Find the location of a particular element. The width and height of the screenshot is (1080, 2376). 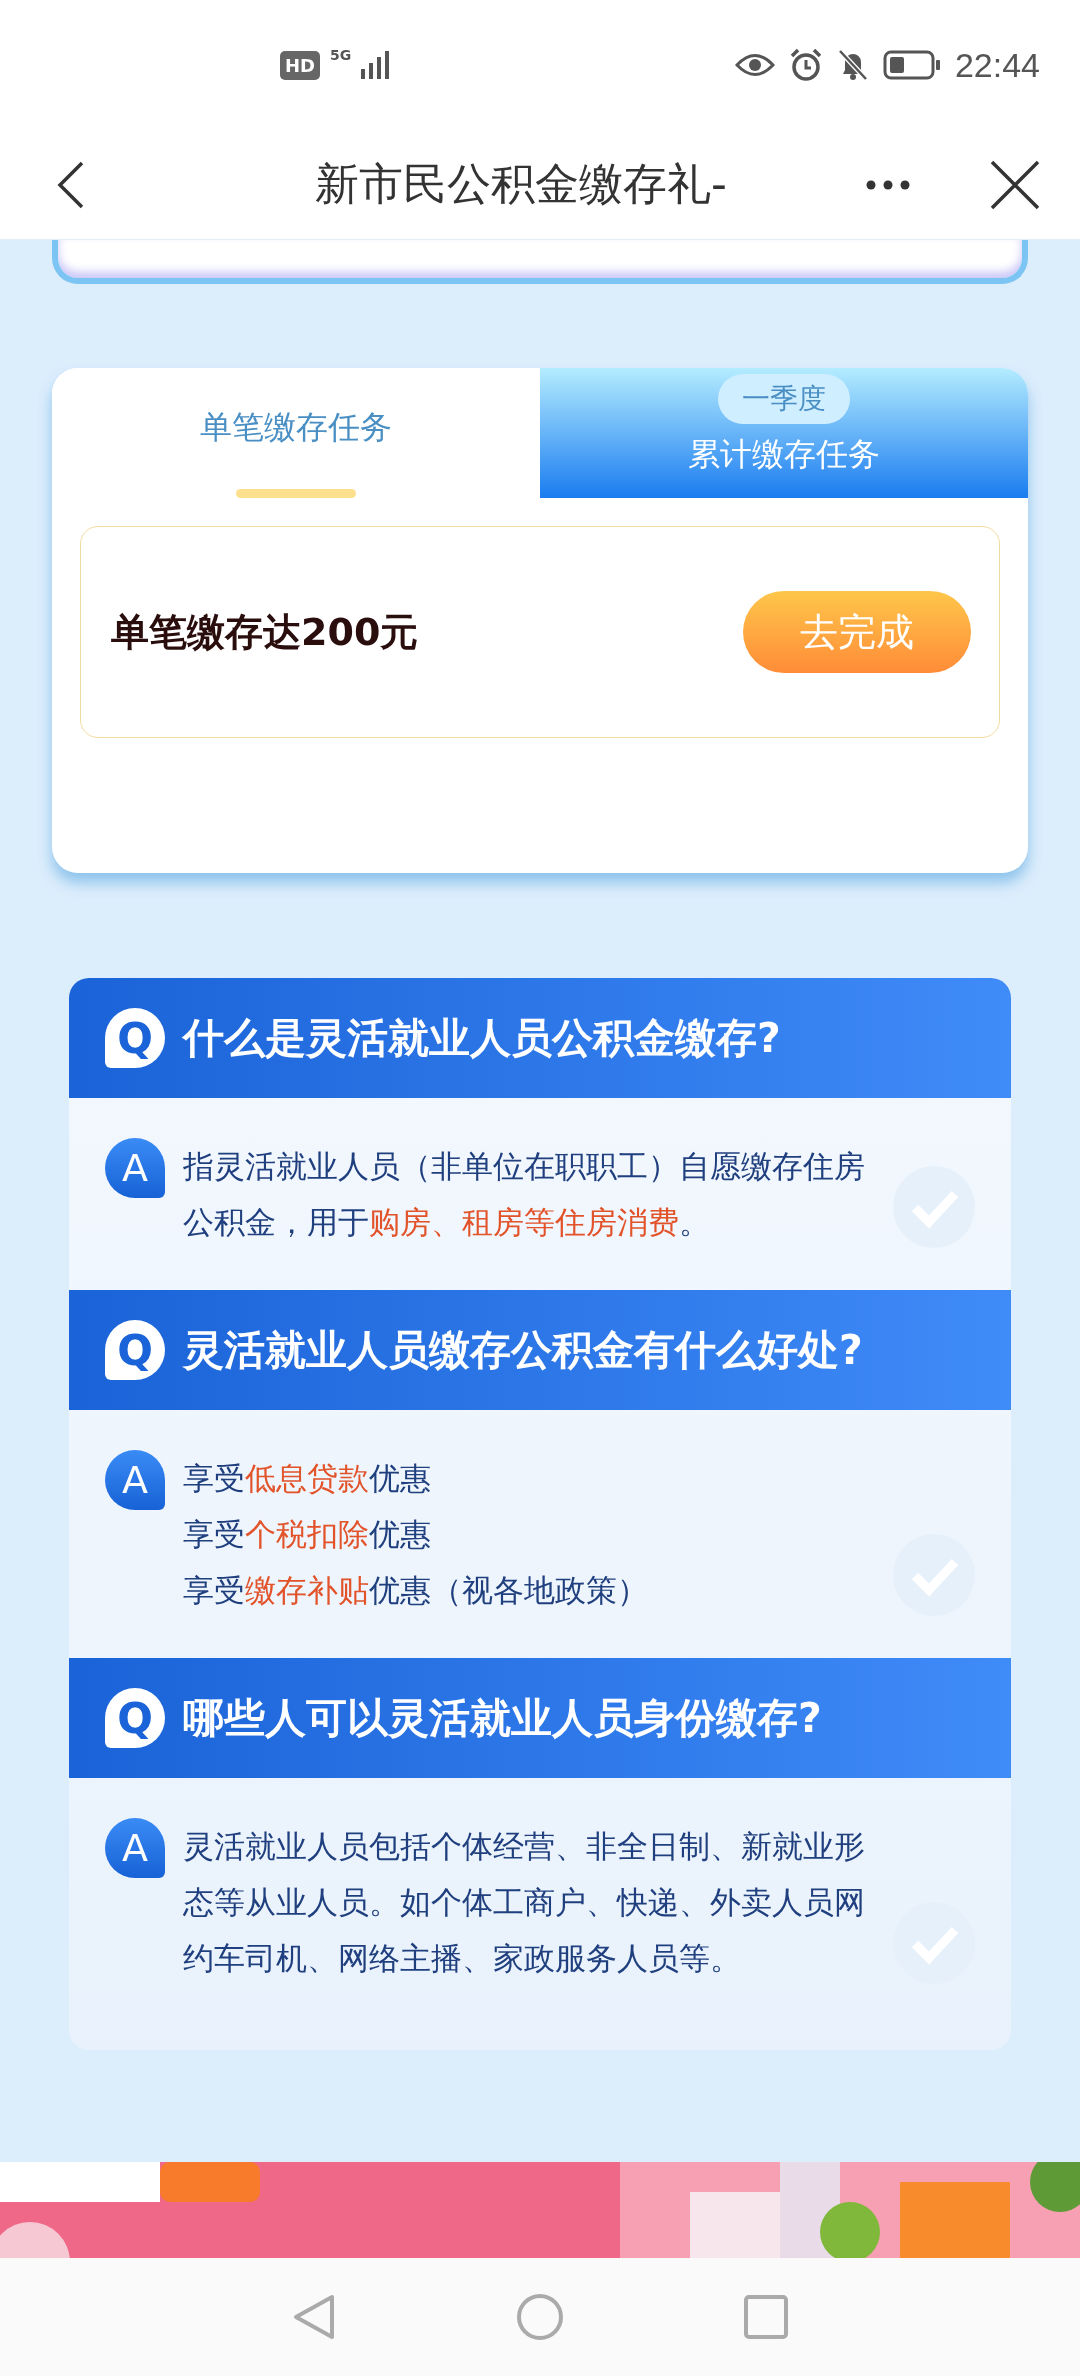

task-tab: 一季度 累计缴存任务 is located at coordinates (784, 433).